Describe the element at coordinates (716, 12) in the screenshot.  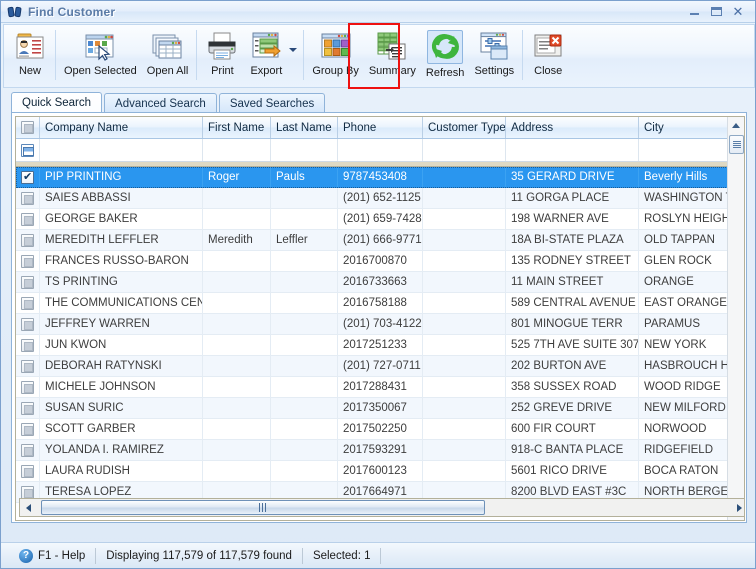
I see `maximize-button` at that location.